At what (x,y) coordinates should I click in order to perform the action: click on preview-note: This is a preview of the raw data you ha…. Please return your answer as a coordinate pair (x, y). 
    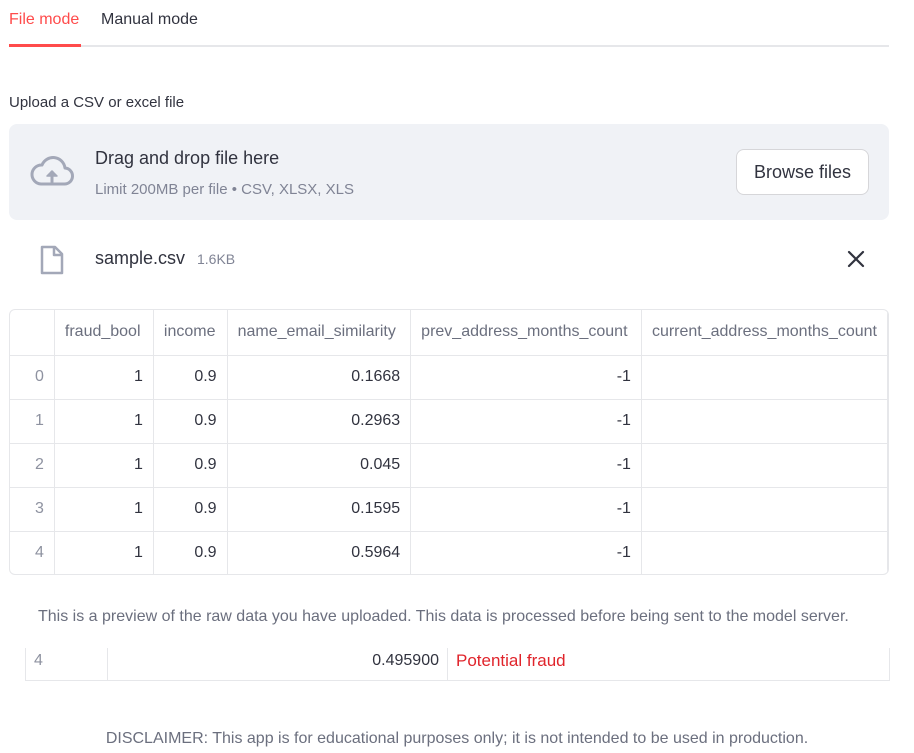
    Looking at the image, I should click on (443, 616).